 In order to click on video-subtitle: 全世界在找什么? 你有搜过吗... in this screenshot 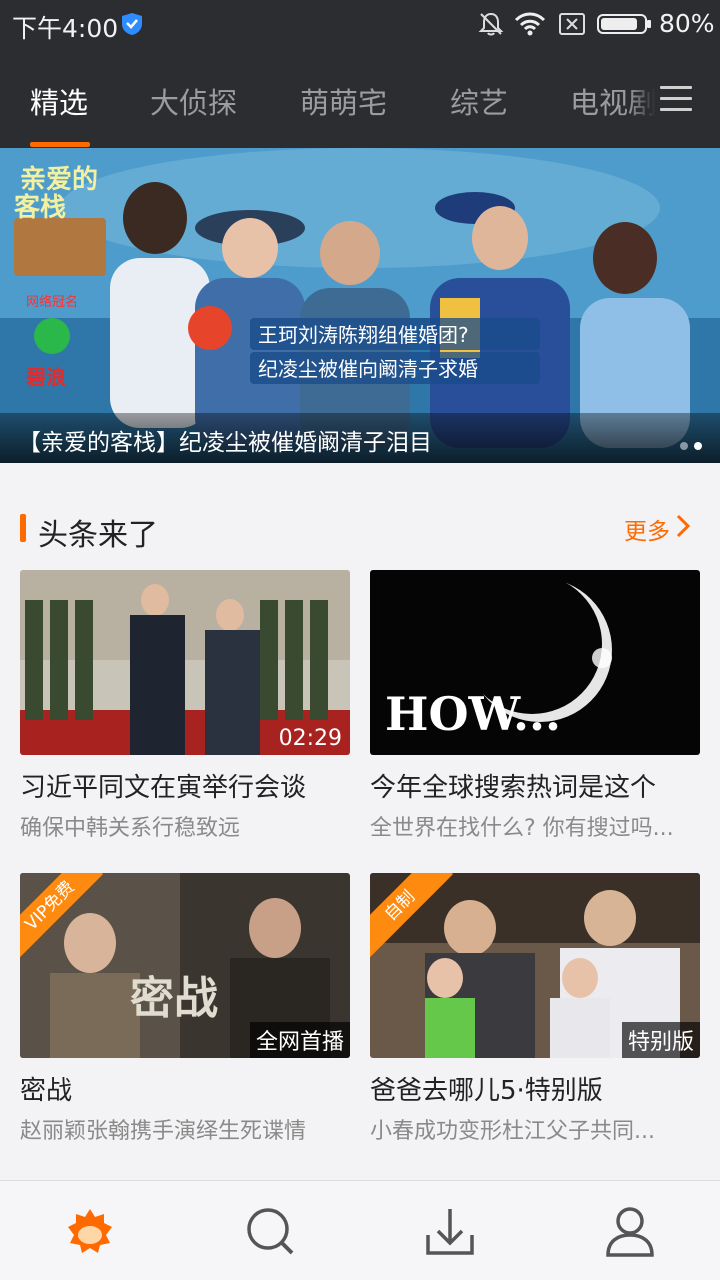, I will do `click(522, 828)`.